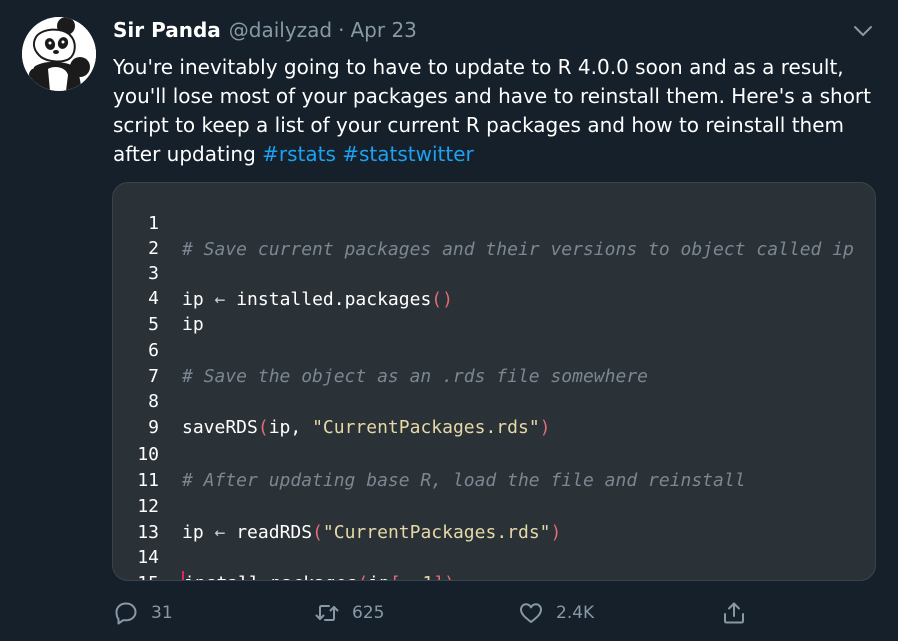  What do you see at coordinates (362, 576) in the screenshot?
I see `code-paren: (` at bounding box center [362, 576].